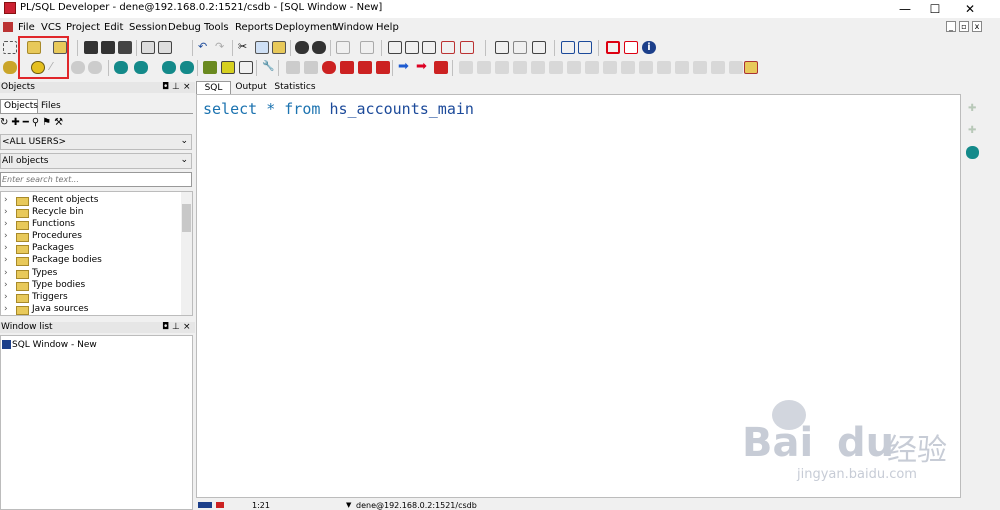  What do you see at coordinates (556, 67) in the screenshot?
I see `debug-6-icon` at bounding box center [556, 67].